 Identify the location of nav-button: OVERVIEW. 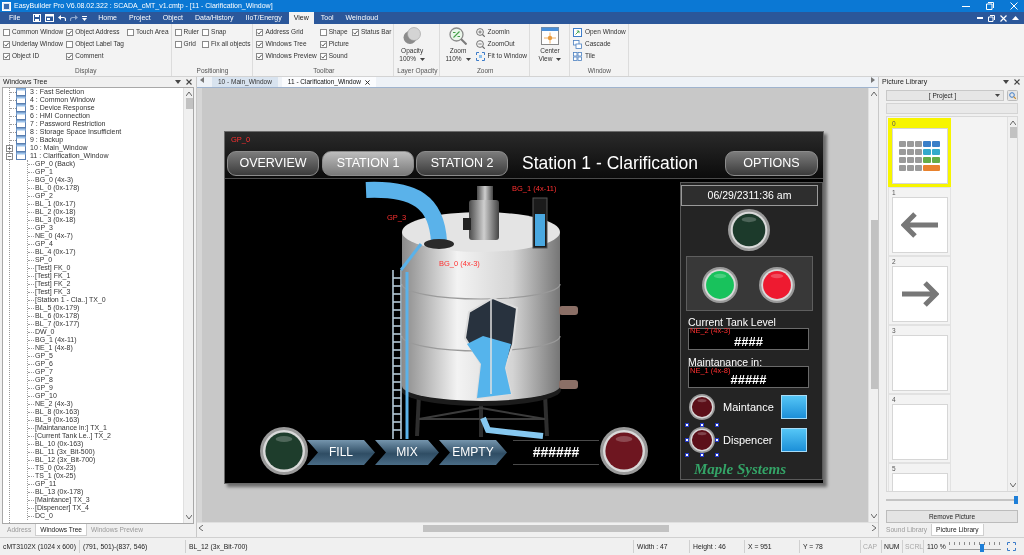
(273, 163).